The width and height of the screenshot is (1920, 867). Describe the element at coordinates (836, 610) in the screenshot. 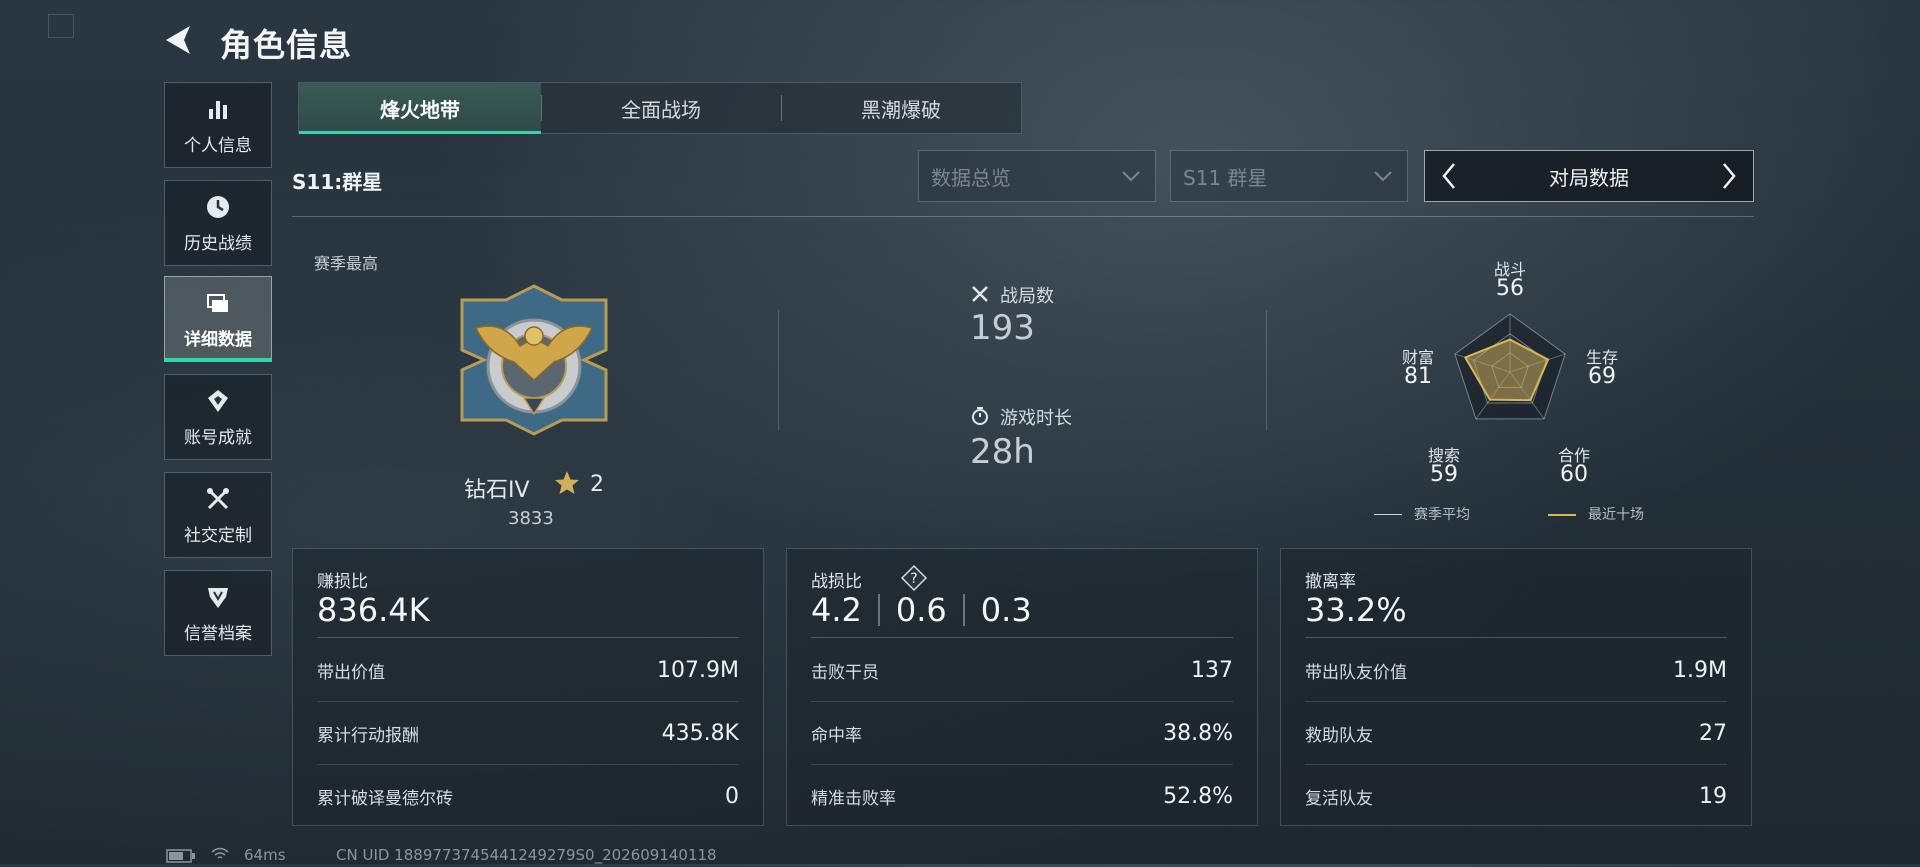

I see `combat-ratio-1: 4.2` at that location.